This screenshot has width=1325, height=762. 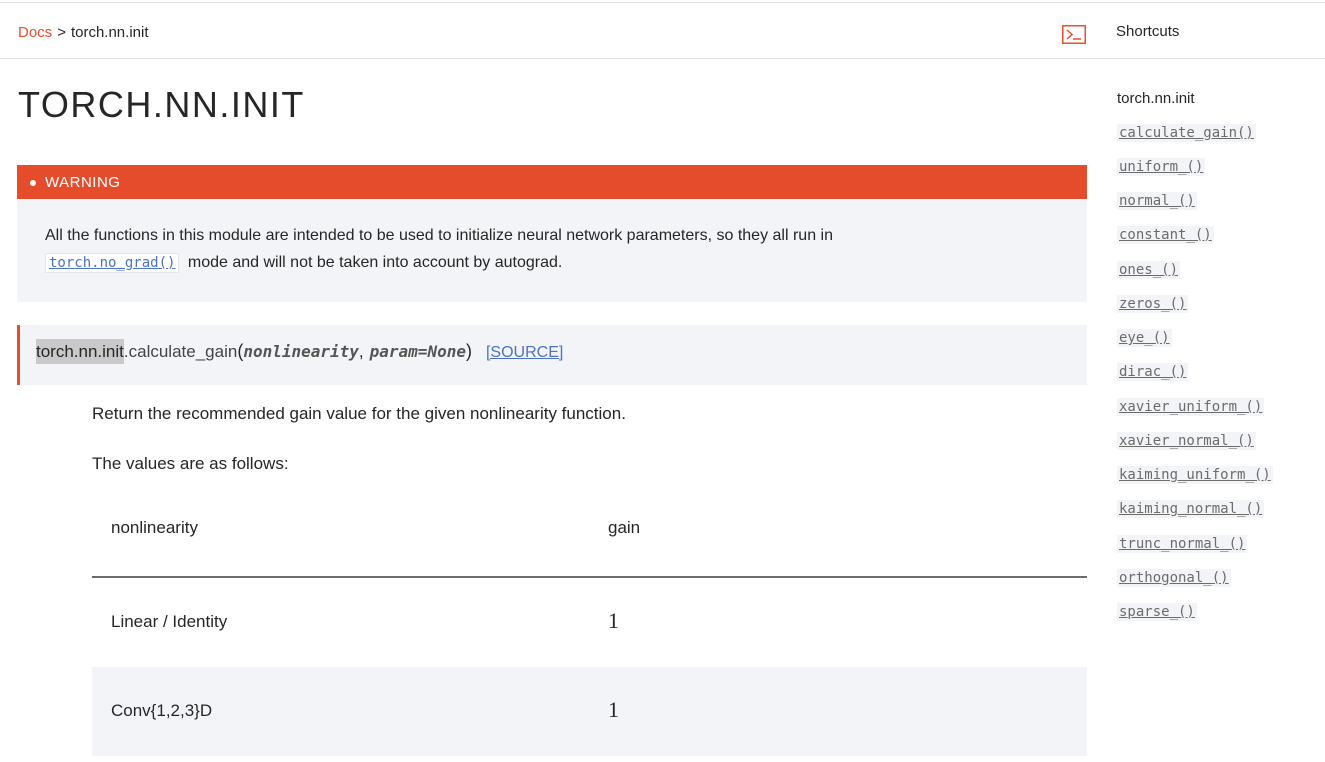 I want to click on table-header-gain: gain, so click(x=624, y=527).